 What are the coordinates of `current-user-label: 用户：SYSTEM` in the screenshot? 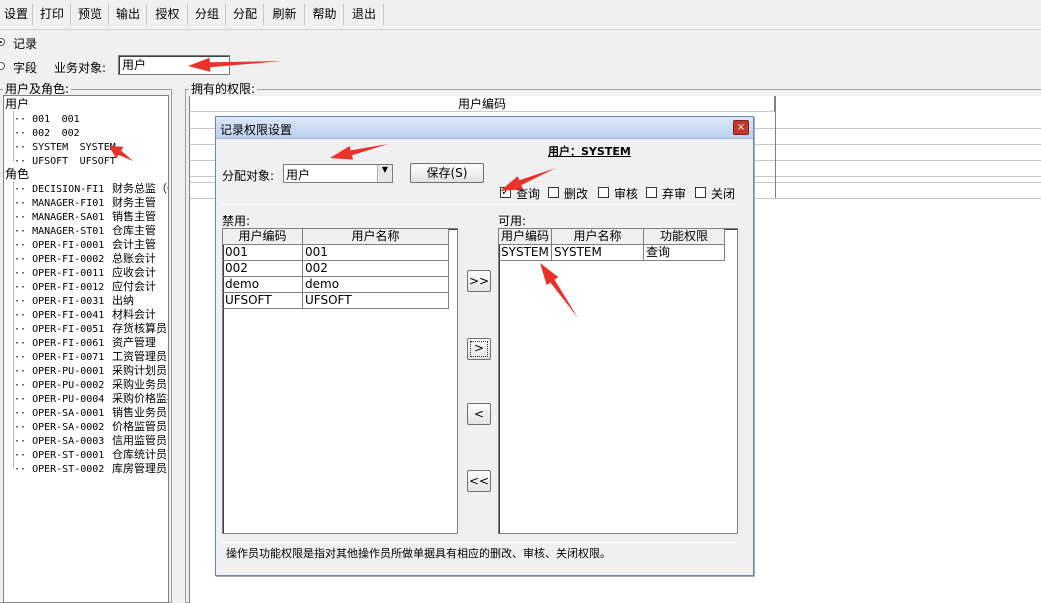 It's located at (589, 151).